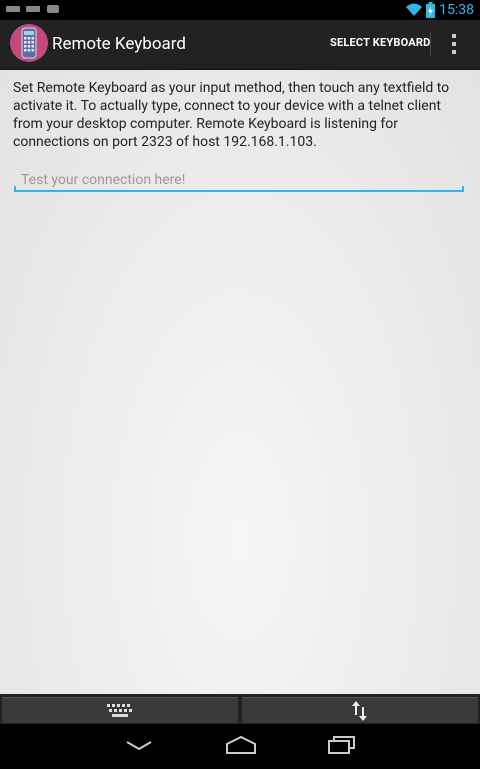  Describe the element at coordinates (456, 10) in the screenshot. I see `clock: 15:38` at that location.